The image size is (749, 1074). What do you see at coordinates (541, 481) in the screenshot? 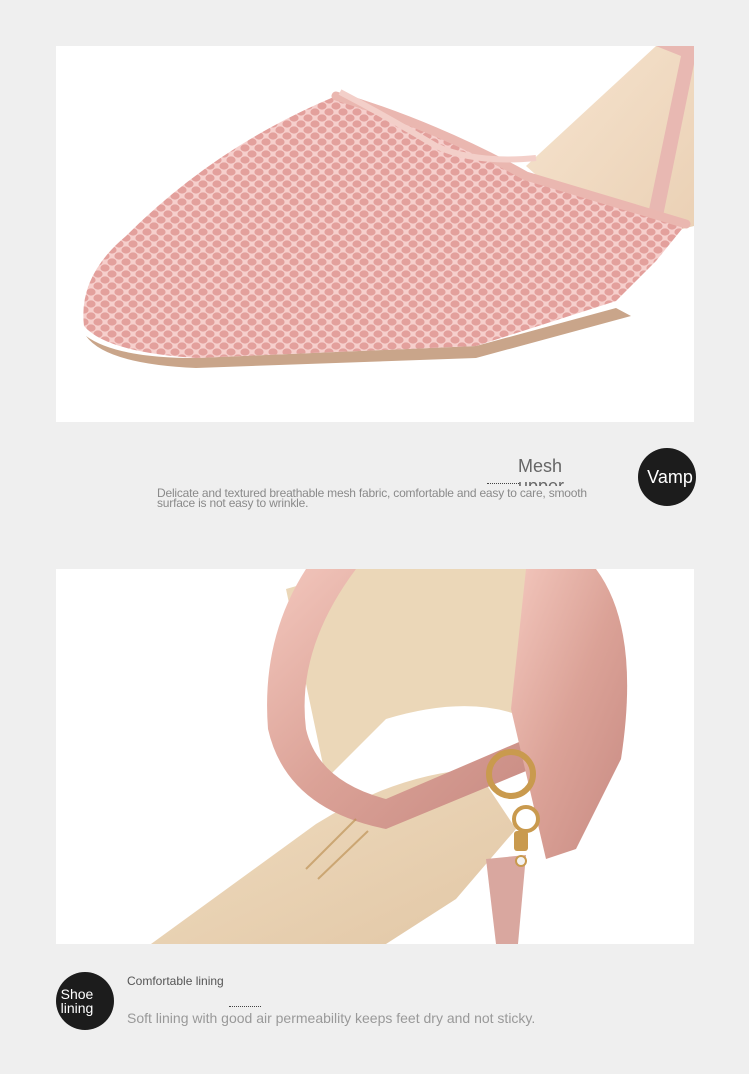
I see `mesh-title-line2: upper` at bounding box center [541, 481].